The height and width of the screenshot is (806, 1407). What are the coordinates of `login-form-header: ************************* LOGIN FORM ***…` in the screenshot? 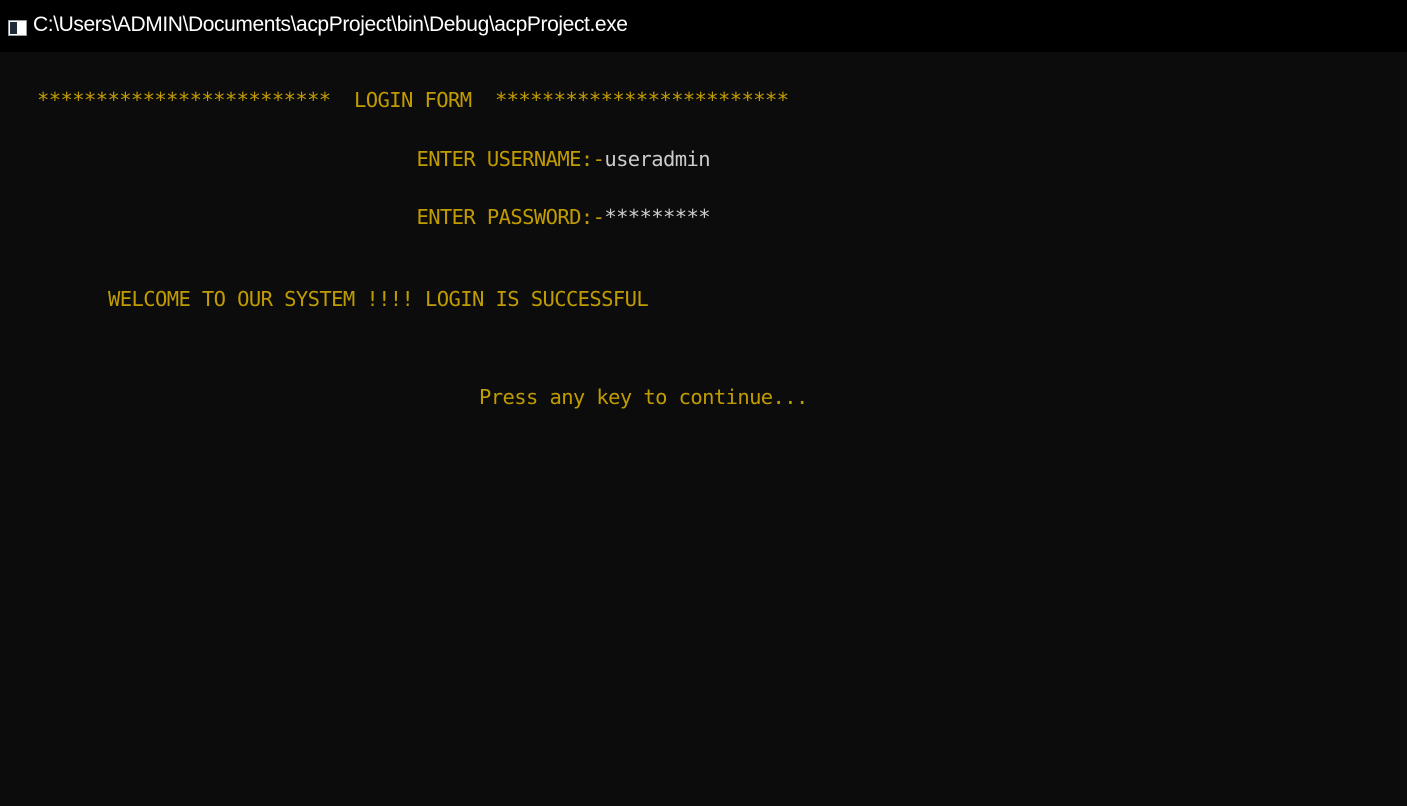 It's located at (413, 100).